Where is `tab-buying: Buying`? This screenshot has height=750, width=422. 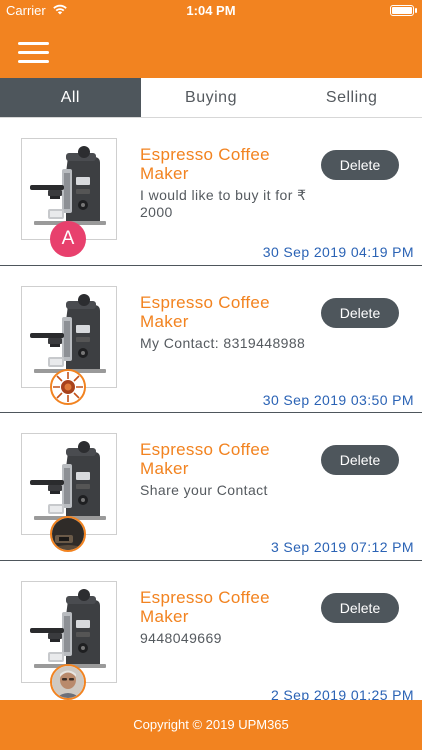
tab-buying: Buying is located at coordinates (211, 97).